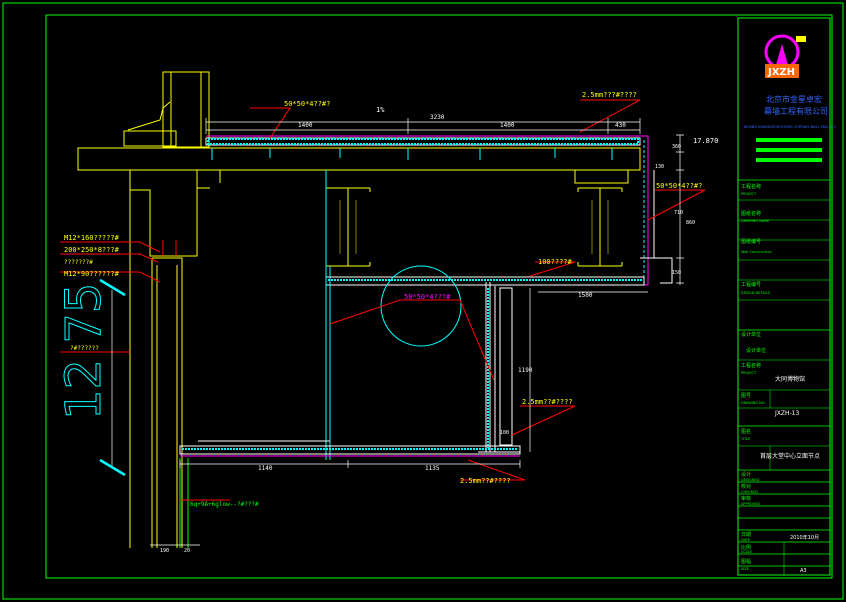 The height and width of the screenshot is (602, 846). Describe the element at coordinates (499, 367) in the screenshot. I see `mid-vertical` at that location.